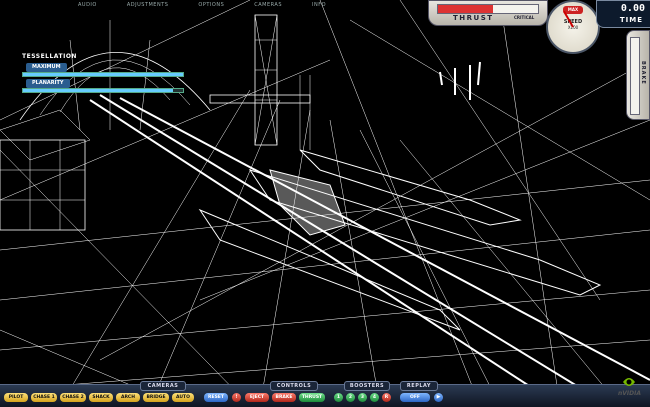 This screenshot has height=407, width=650. What do you see at coordinates (101, 397) in the screenshot?
I see `camera-shack-button: SHACK` at bounding box center [101, 397].